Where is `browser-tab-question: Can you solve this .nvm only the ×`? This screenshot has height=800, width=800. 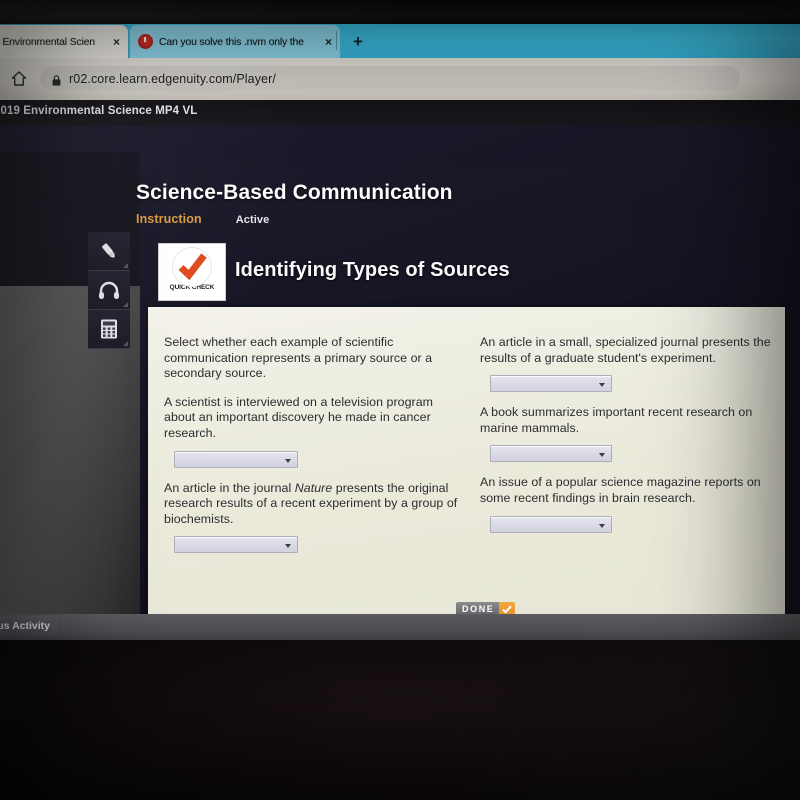 browser-tab-question: Can you solve this .nvm only the × is located at coordinates (235, 41).